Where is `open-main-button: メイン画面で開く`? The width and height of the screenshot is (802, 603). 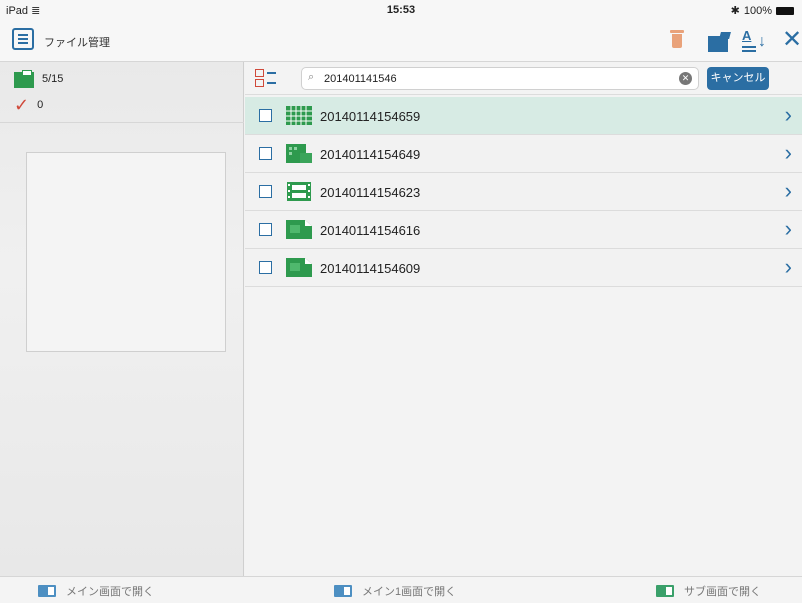
open-main-button: メイン画面で開く is located at coordinates (96, 591).